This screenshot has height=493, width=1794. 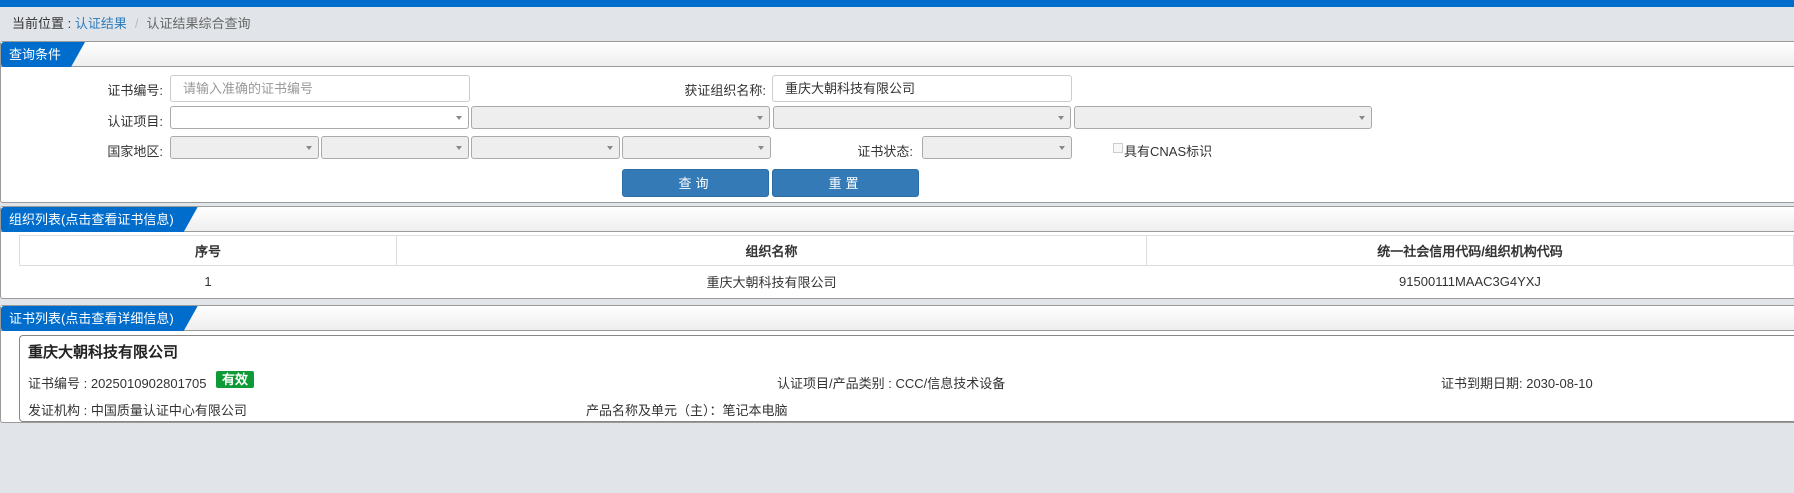 What do you see at coordinates (1517, 383) in the screenshot?
I see `cert-expiry: 证书到期日期: 2030-08-10` at bounding box center [1517, 383].